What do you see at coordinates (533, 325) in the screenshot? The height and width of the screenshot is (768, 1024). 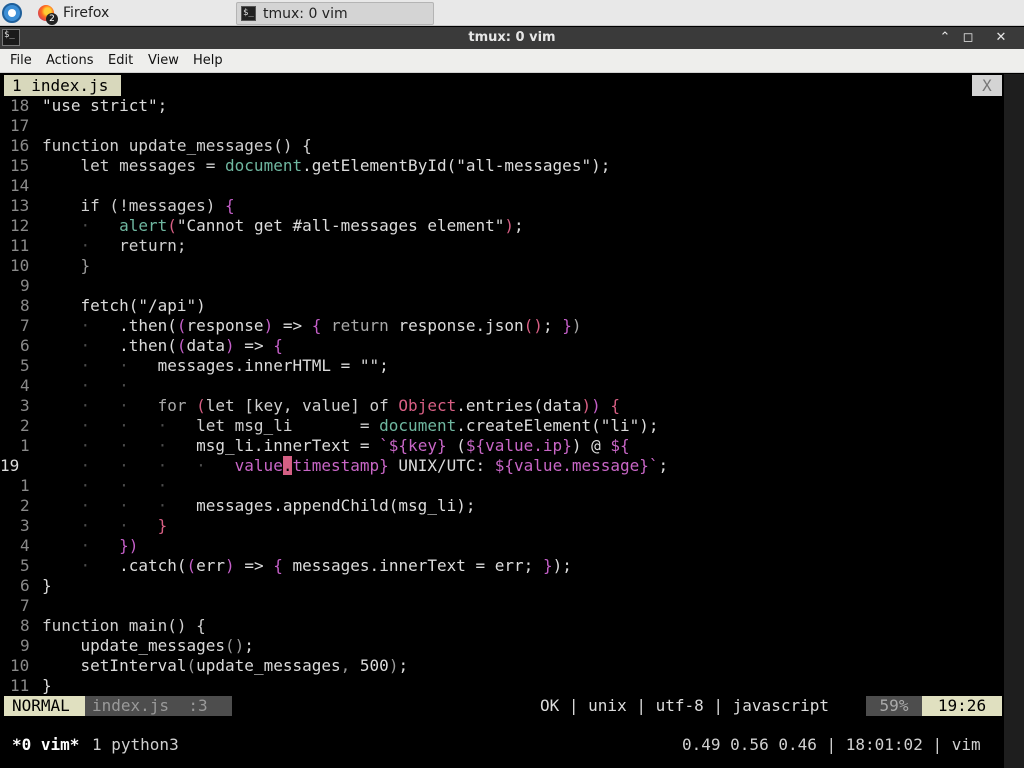 I see `token: ()` at bounding box center [533, 325].